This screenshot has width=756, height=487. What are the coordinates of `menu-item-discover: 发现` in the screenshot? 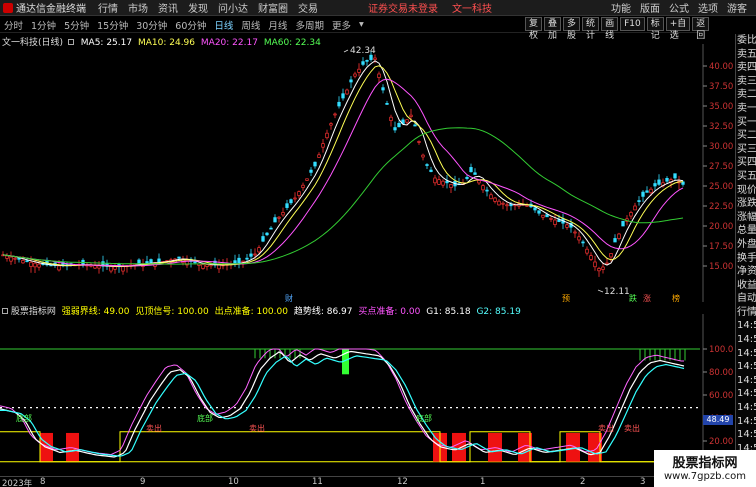 It's located at (198, 7).